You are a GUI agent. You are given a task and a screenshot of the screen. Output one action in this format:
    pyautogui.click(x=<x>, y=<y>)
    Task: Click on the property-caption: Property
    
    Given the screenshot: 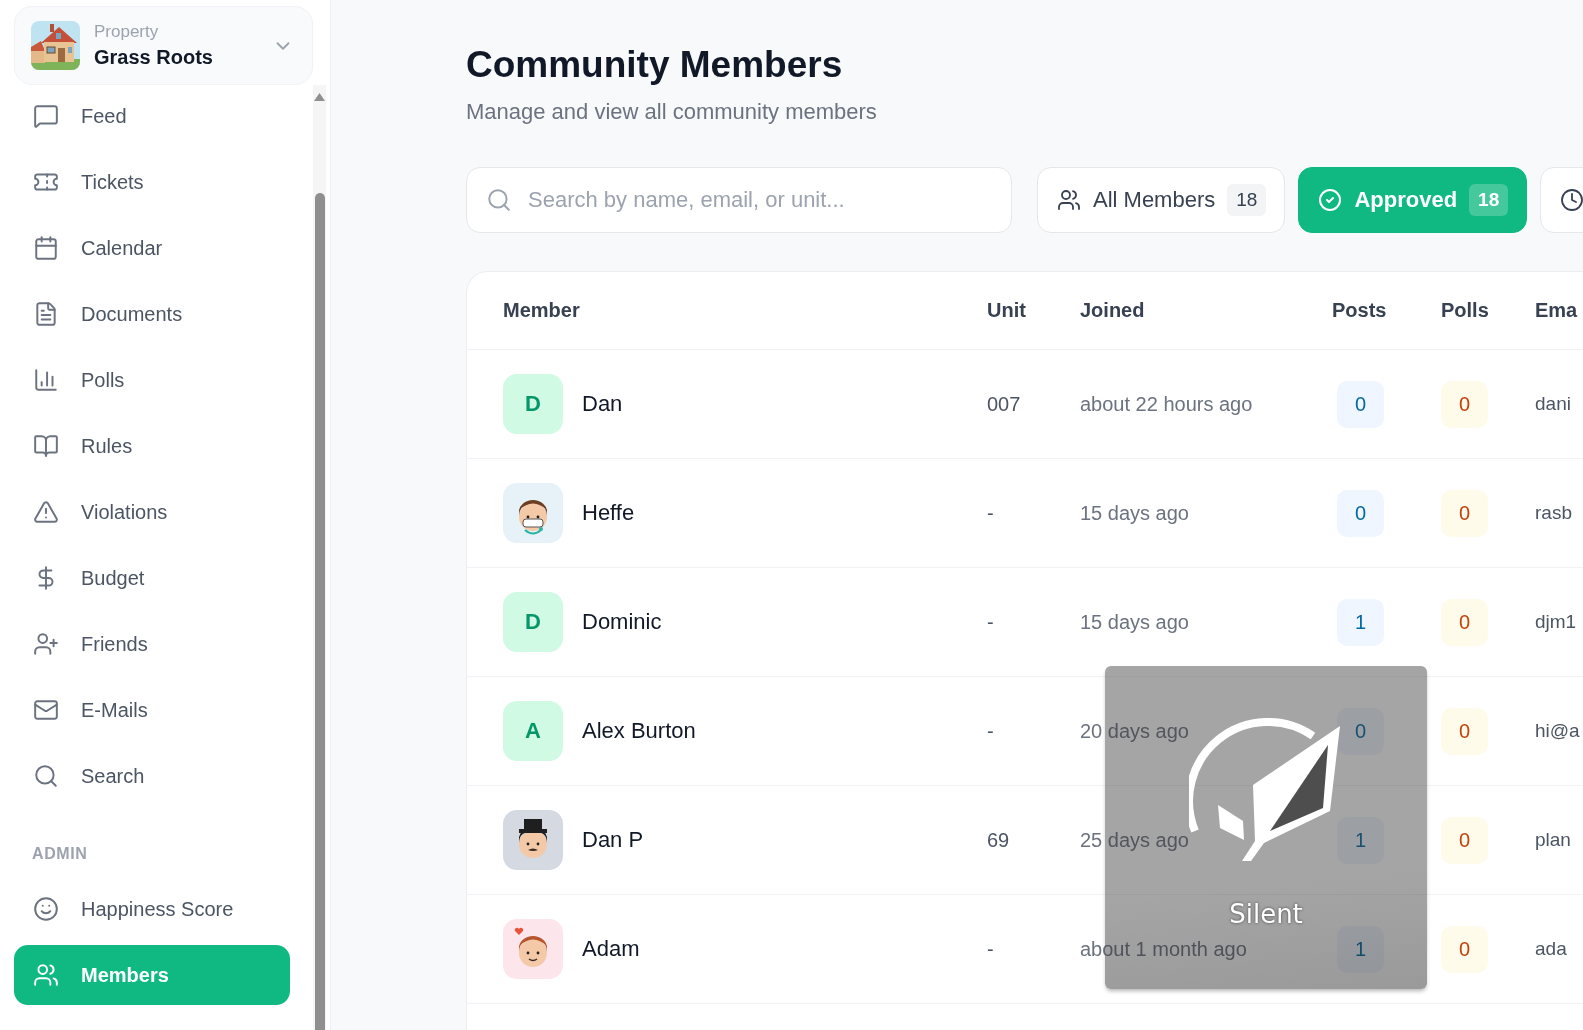 What is the action you would take?
    pyautogui.click(x=127, y=32)
    